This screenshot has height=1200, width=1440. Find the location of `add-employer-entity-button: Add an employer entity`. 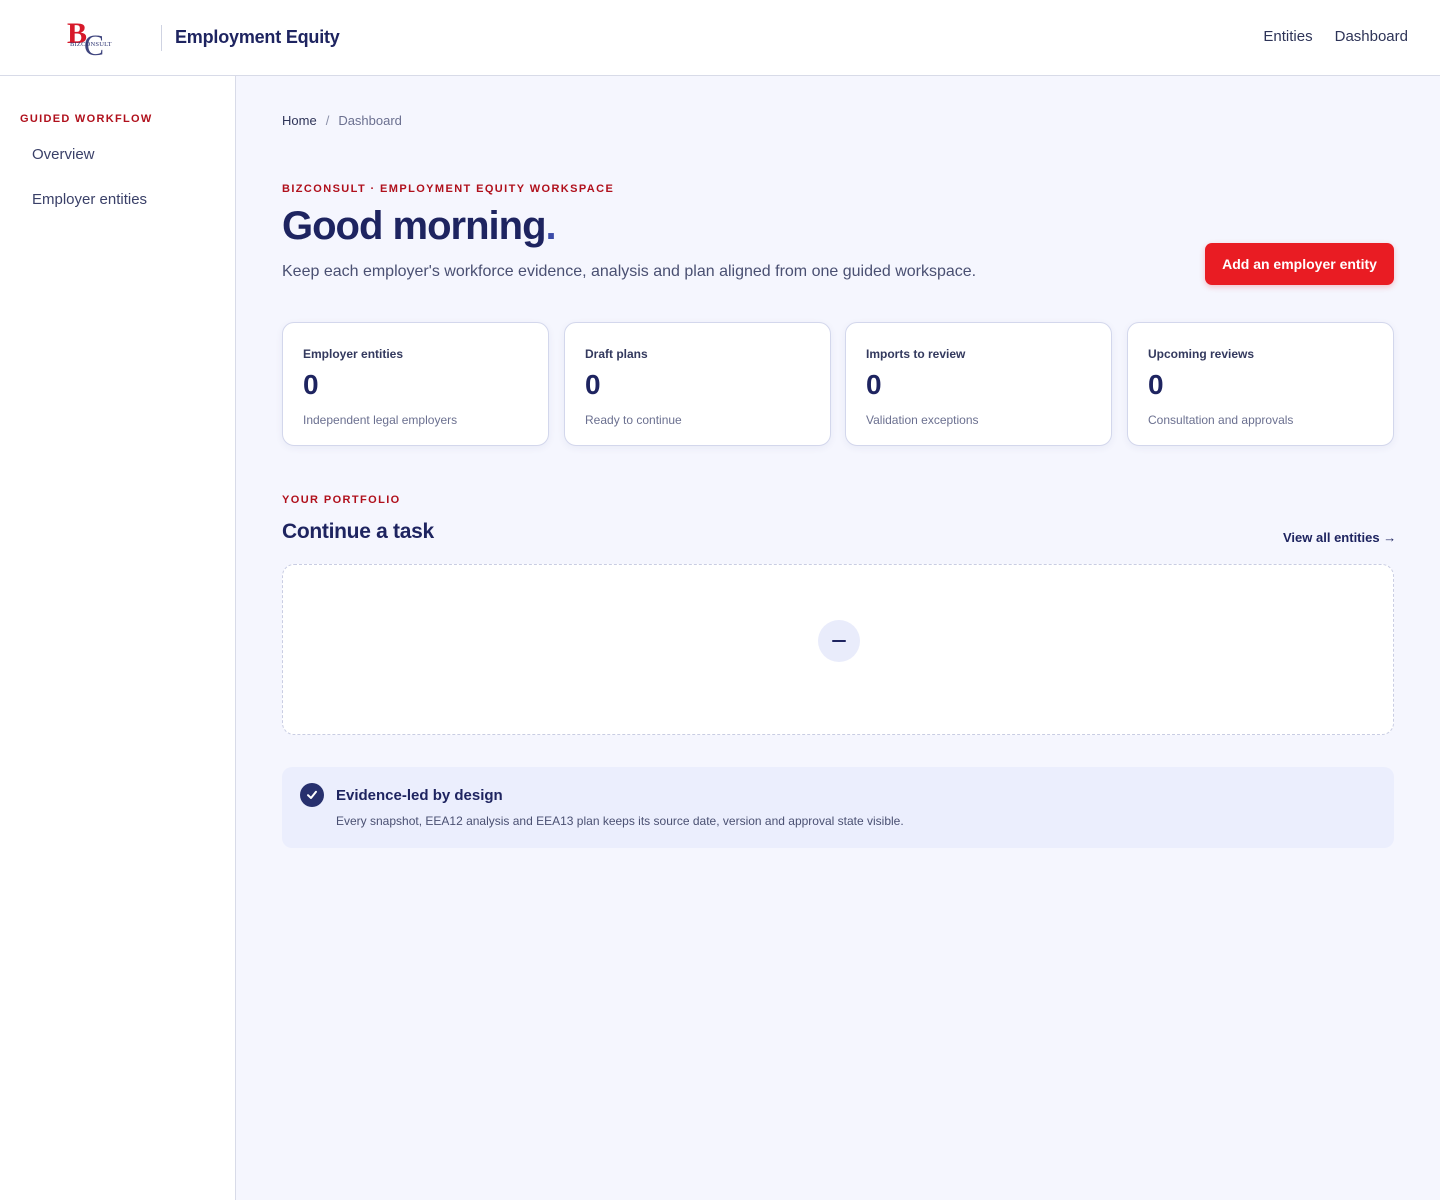

add-employer-entity-button: Add an employer entity is located at coordinates (1299, 264).